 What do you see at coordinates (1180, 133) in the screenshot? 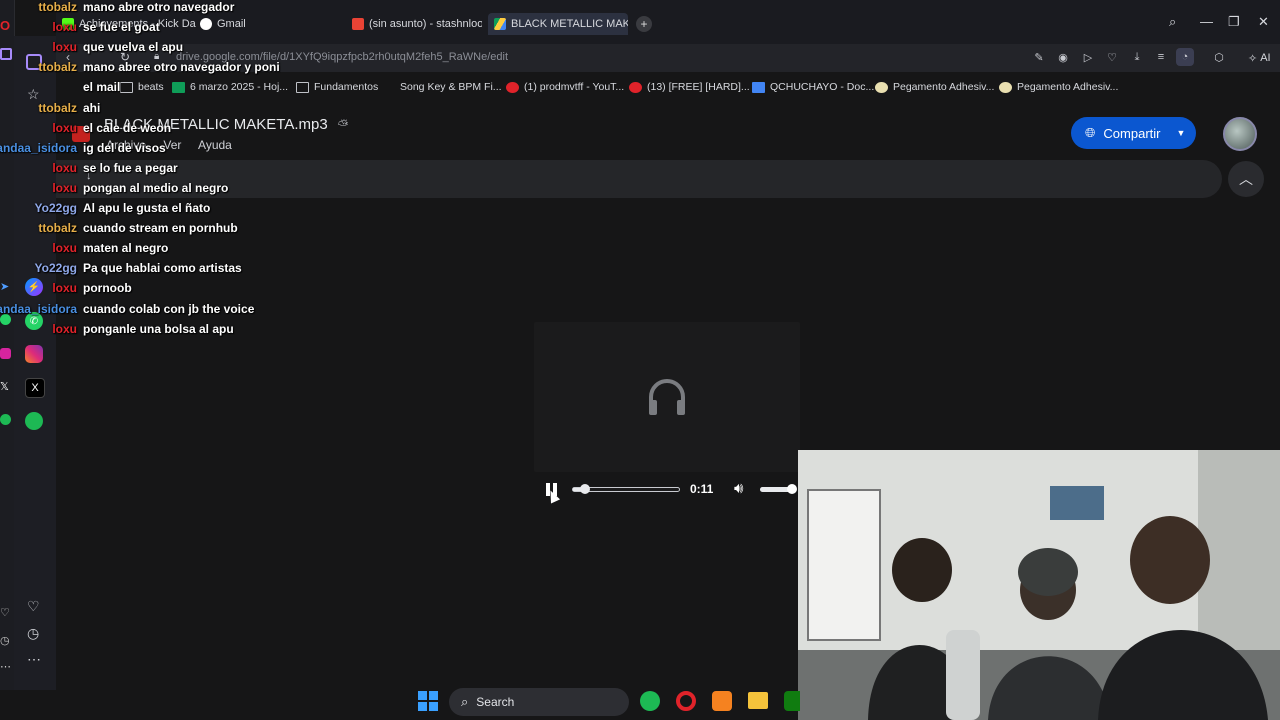
I see `chevron-down-icon: ▼` at bounding box center [1180, 133].